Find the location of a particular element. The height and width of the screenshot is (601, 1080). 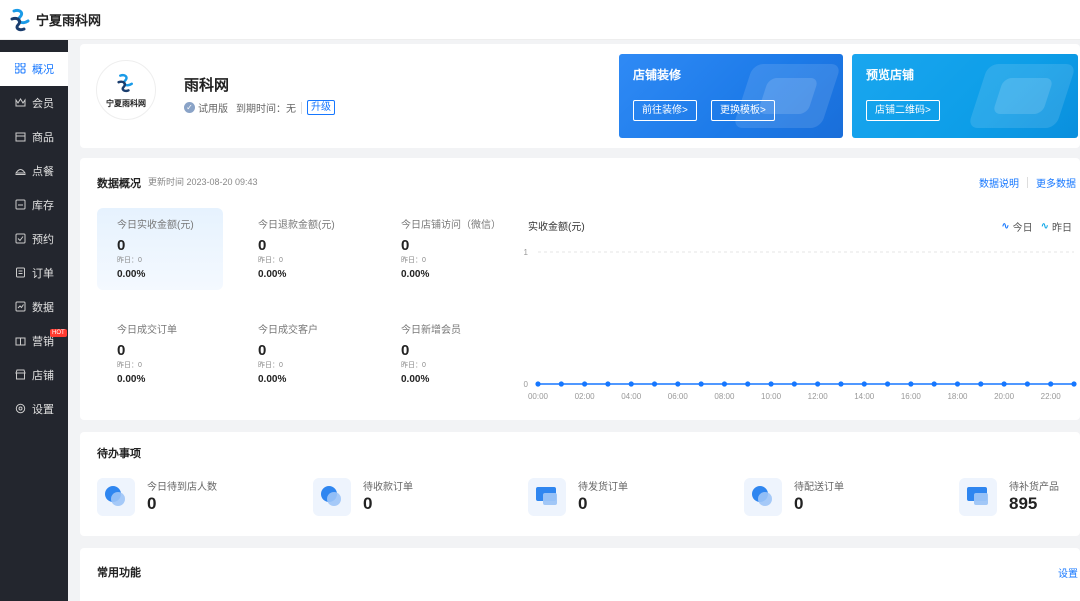

sidebar-item-store: 店铺 is located at coordinates (34, 375).